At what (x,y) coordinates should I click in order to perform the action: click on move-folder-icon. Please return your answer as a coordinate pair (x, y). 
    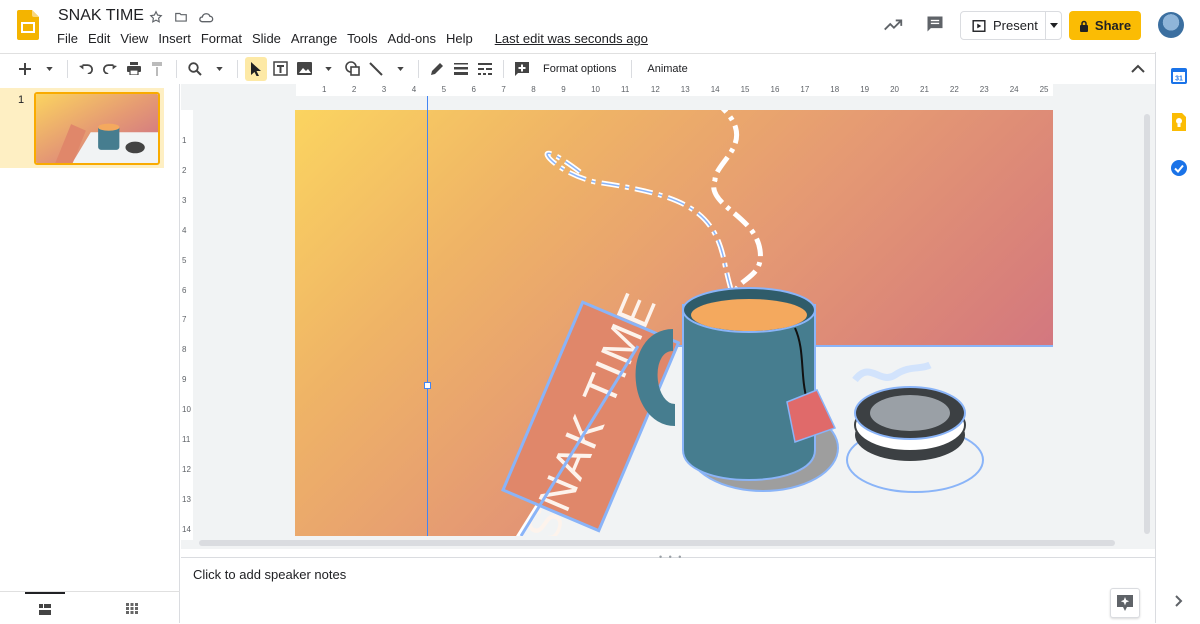
    Looking at the image, I should click on (181, 17).